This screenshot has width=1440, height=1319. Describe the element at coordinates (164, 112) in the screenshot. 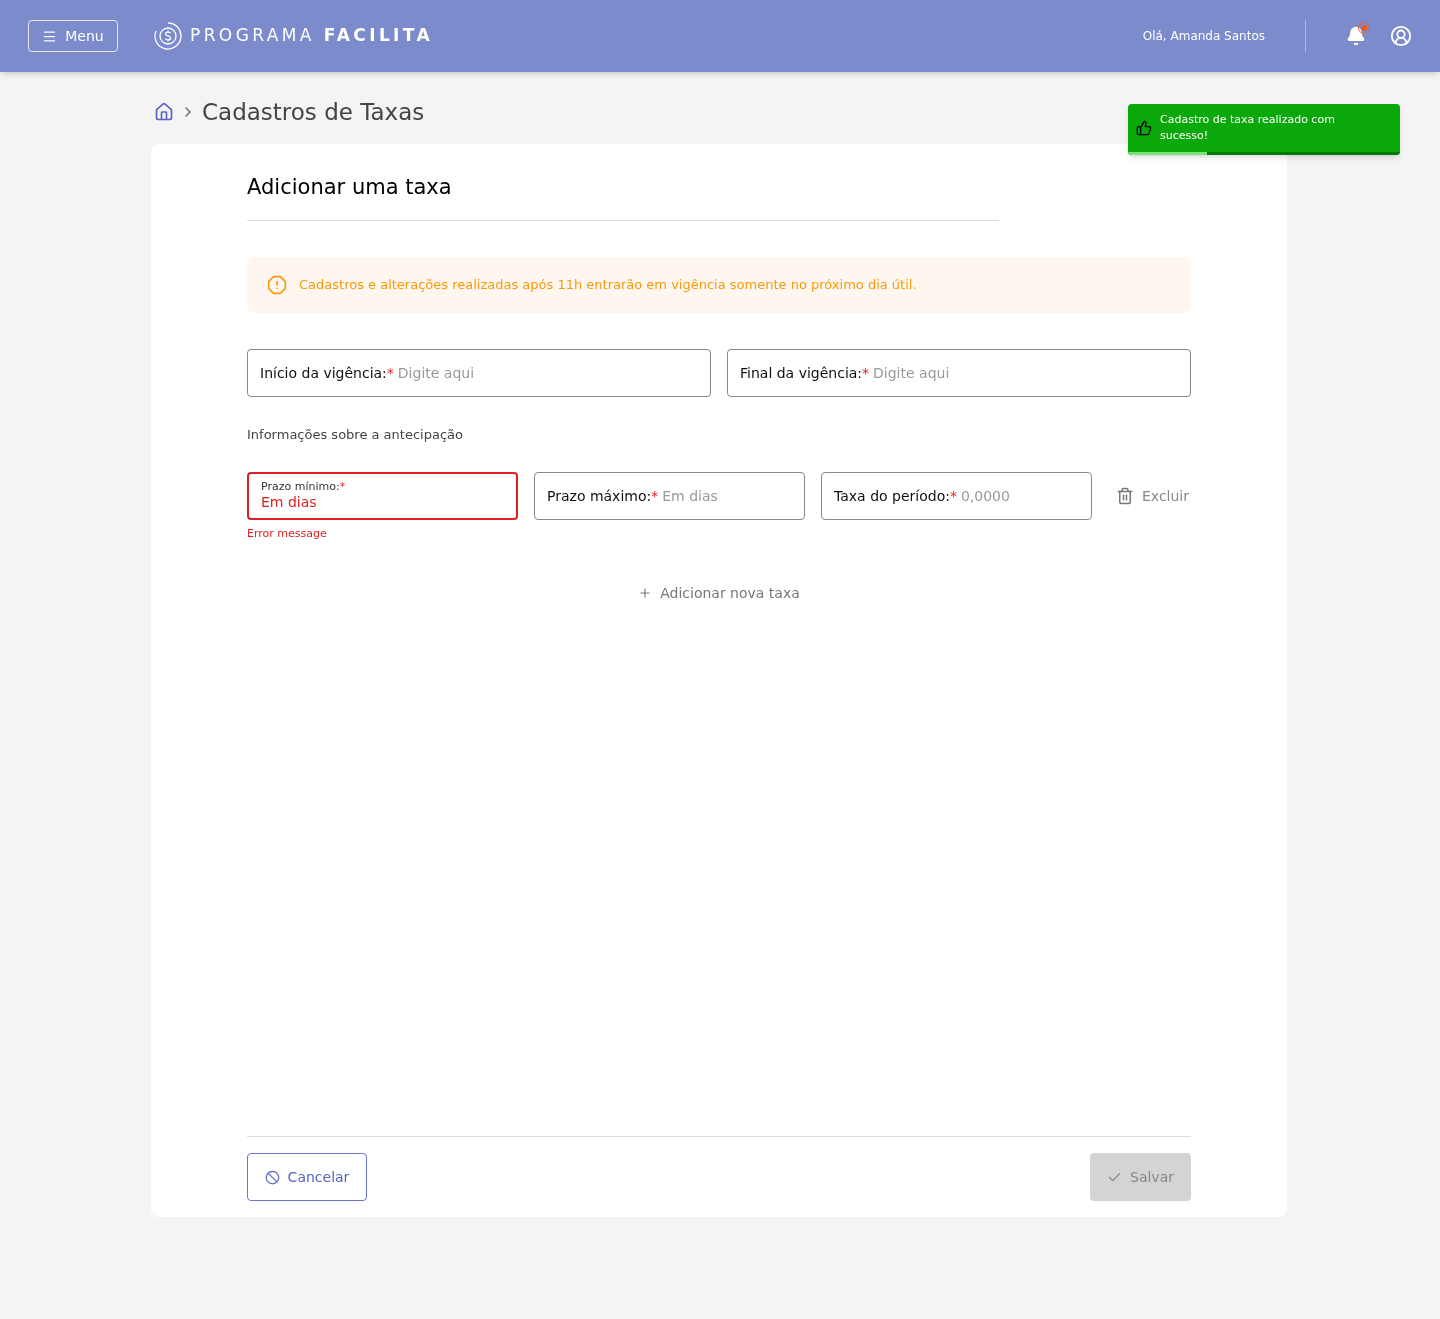

I see `home-icon` at that location.